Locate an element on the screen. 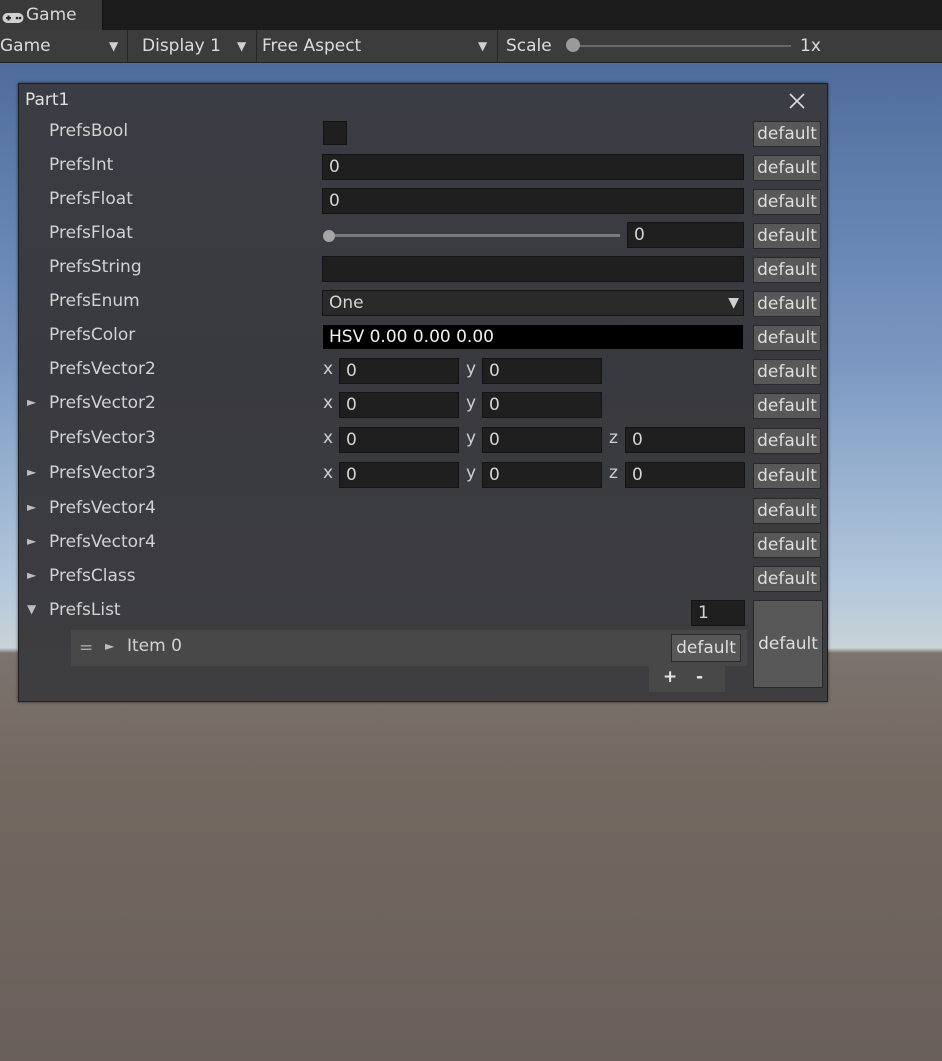 This screenshot has width=942, height=1061. row-prefs-bool: PrefsBool default is located at coordinates (423, 133).